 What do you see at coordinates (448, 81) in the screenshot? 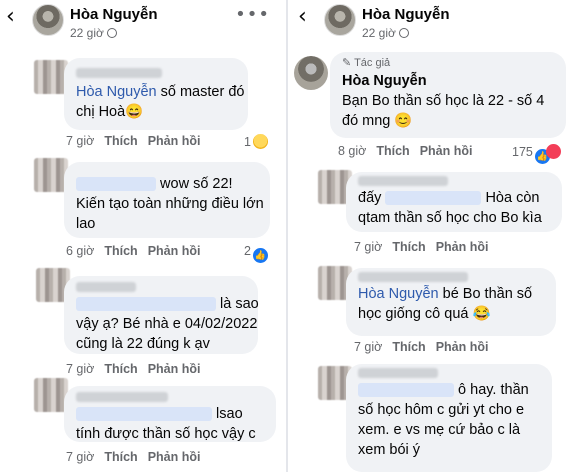
I see `commenter-name: Hòa Nguyễn` at bounding box center [448, 81].